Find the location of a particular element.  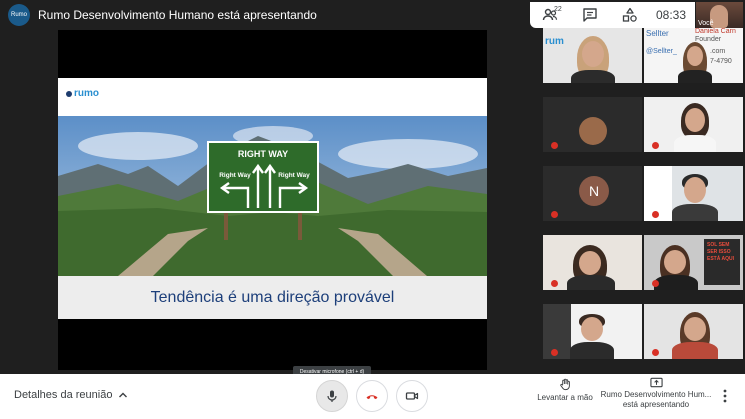

self-label: Você is located at coordinates (706, 23).